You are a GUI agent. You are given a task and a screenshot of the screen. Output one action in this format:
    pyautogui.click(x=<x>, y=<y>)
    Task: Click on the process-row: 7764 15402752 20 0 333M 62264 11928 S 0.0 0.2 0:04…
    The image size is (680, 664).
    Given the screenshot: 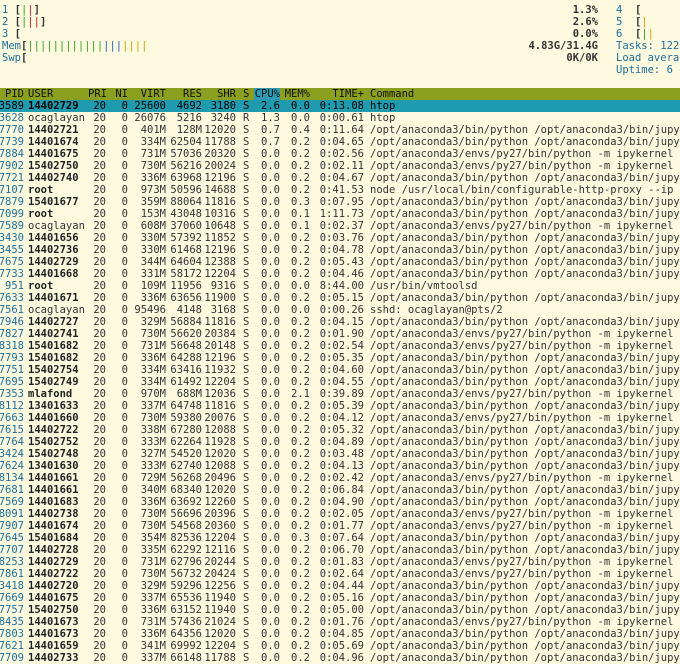 What is the action you would take?
    pyautogui.click(x=340, y=442)
    